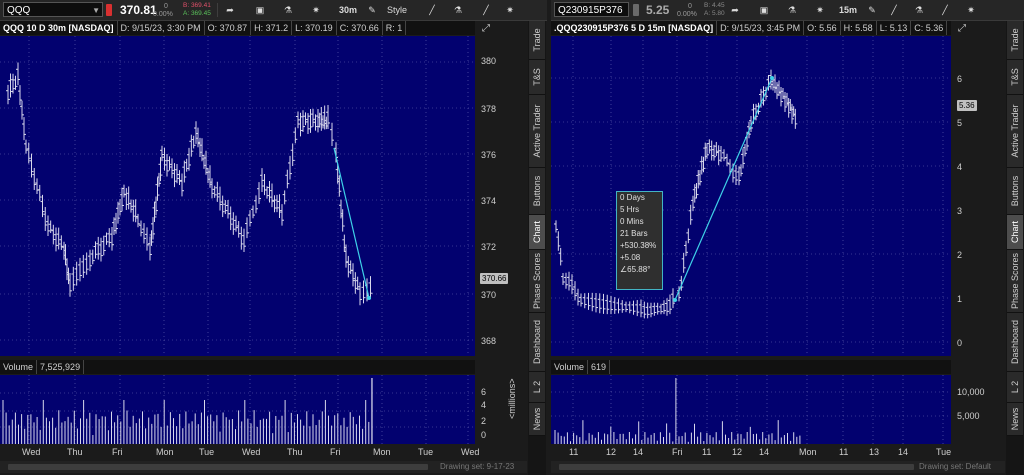 This screenshot has height=475, width=1024. What do you see at coordinates (736, 467) in the screenshot?
I see `right-scrollbar` at bounding box center [736, 467].